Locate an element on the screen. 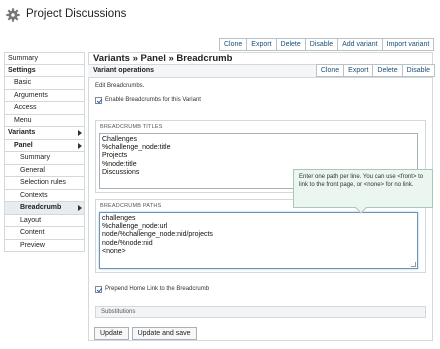 This screenshot has width=440, height=349. textarea-line: challenges is located at coordinates (119, 218).